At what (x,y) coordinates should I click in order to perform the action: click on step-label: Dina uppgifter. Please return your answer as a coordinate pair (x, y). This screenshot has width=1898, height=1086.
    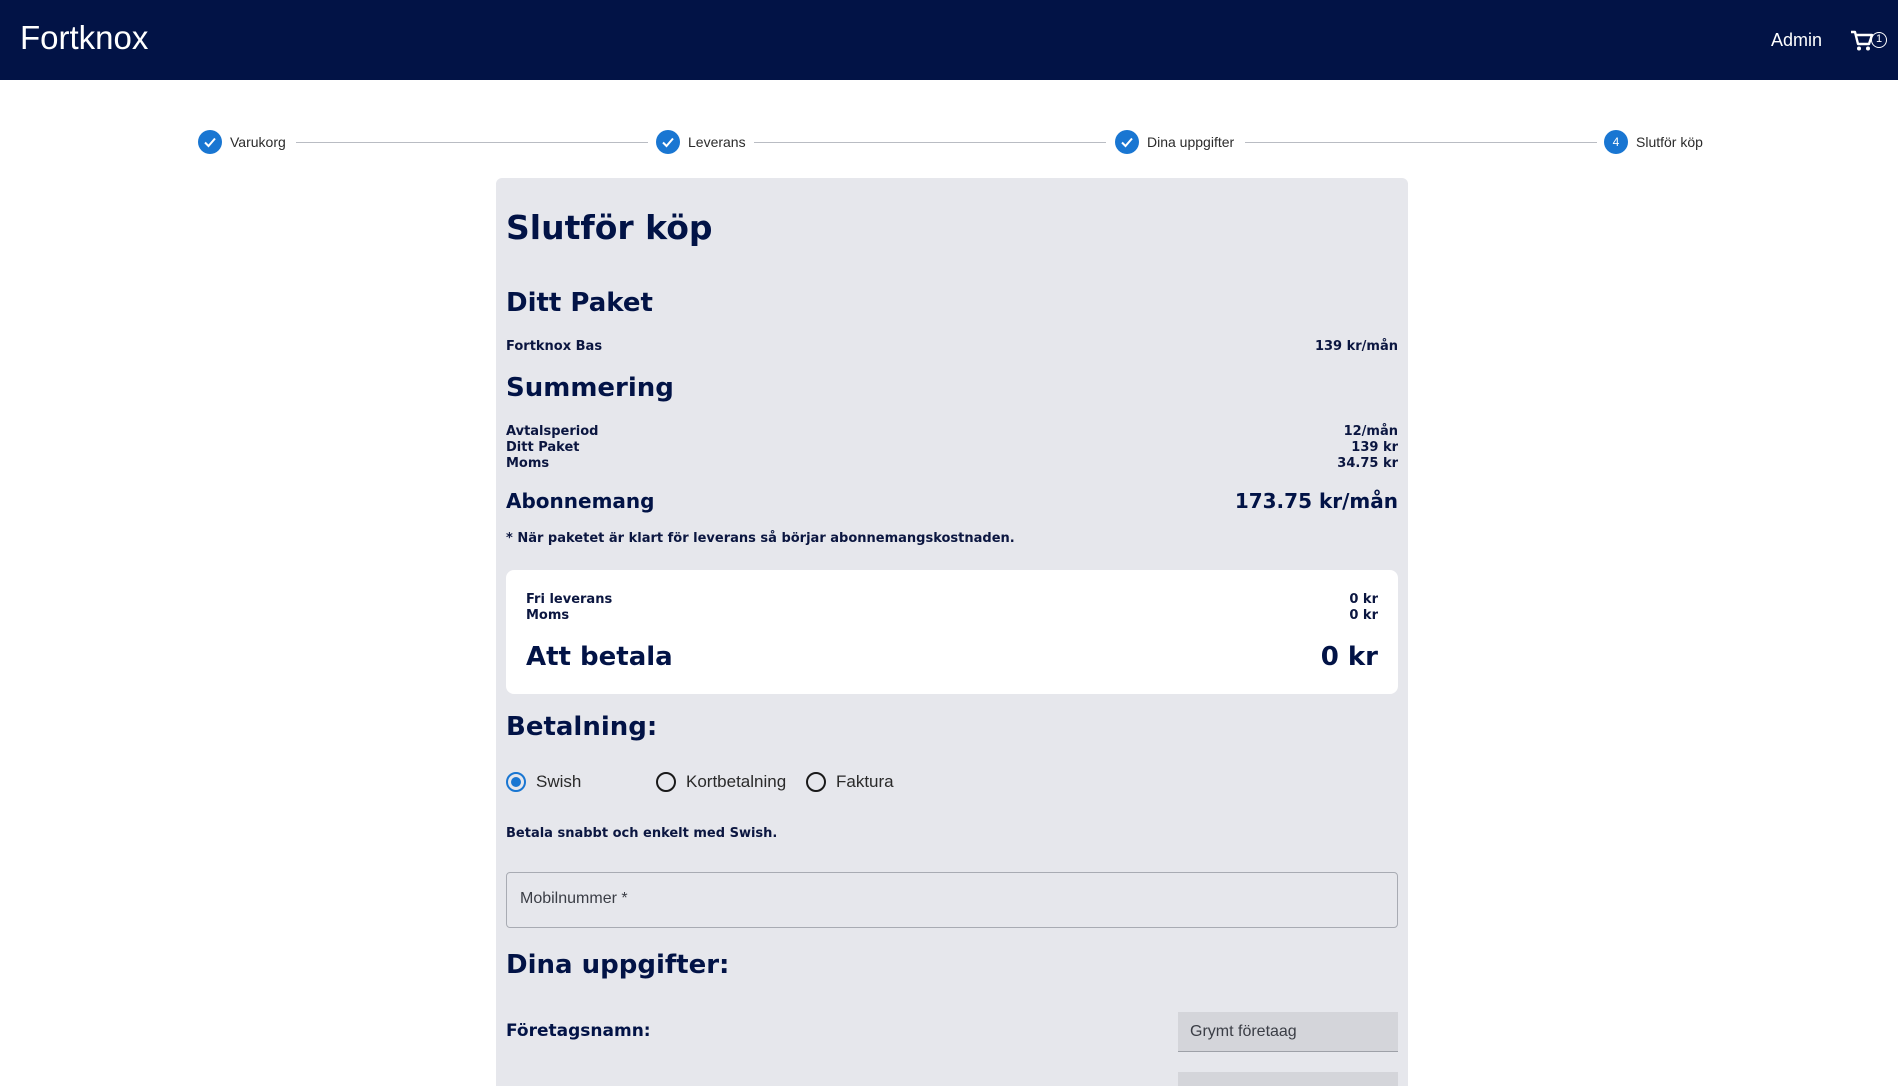
    Looking at the image, I should click on (1191, 142).